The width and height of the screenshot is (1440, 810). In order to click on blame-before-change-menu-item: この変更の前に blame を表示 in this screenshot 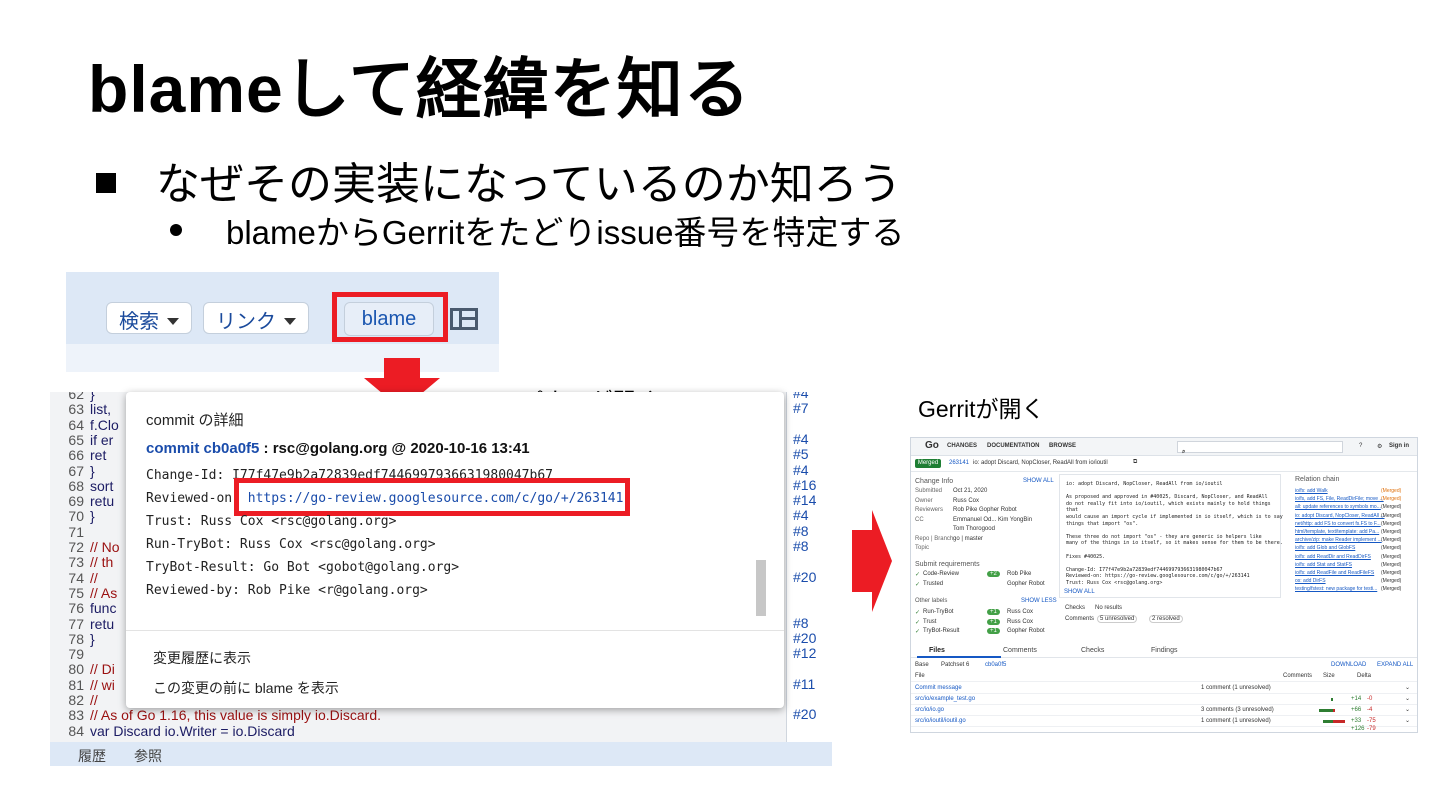, I will do `click(246, 688)`.